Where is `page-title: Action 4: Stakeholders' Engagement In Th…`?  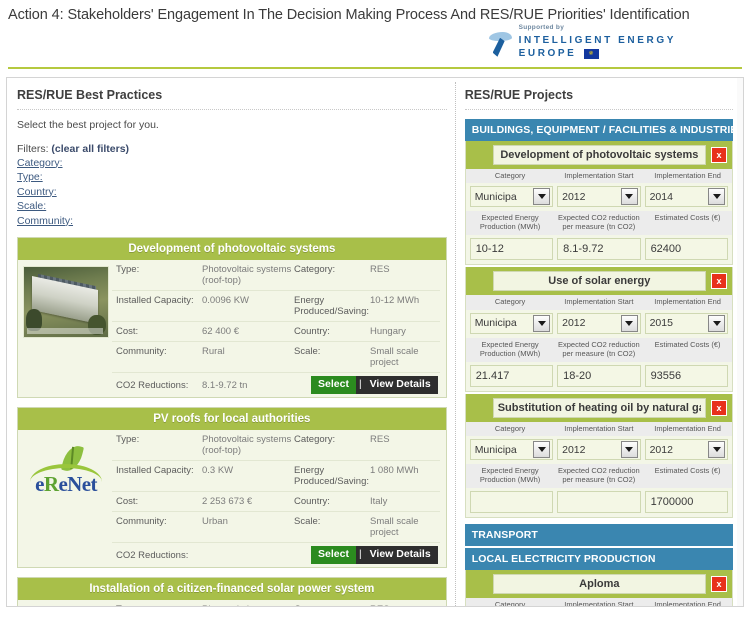
page-title: Action 4: Stakeholders' Engagement In Th… is located at coordinates (349, 15).